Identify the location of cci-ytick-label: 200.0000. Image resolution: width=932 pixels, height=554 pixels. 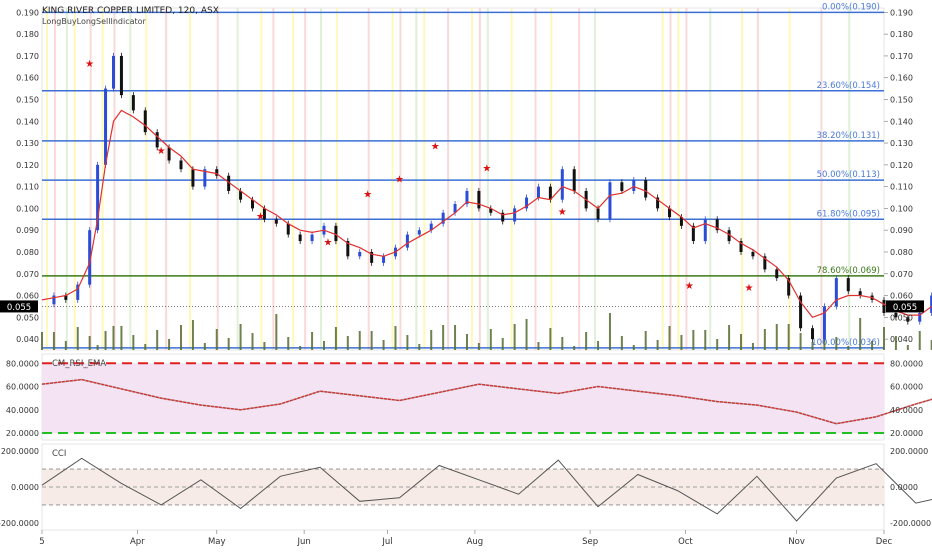
(909, 451).